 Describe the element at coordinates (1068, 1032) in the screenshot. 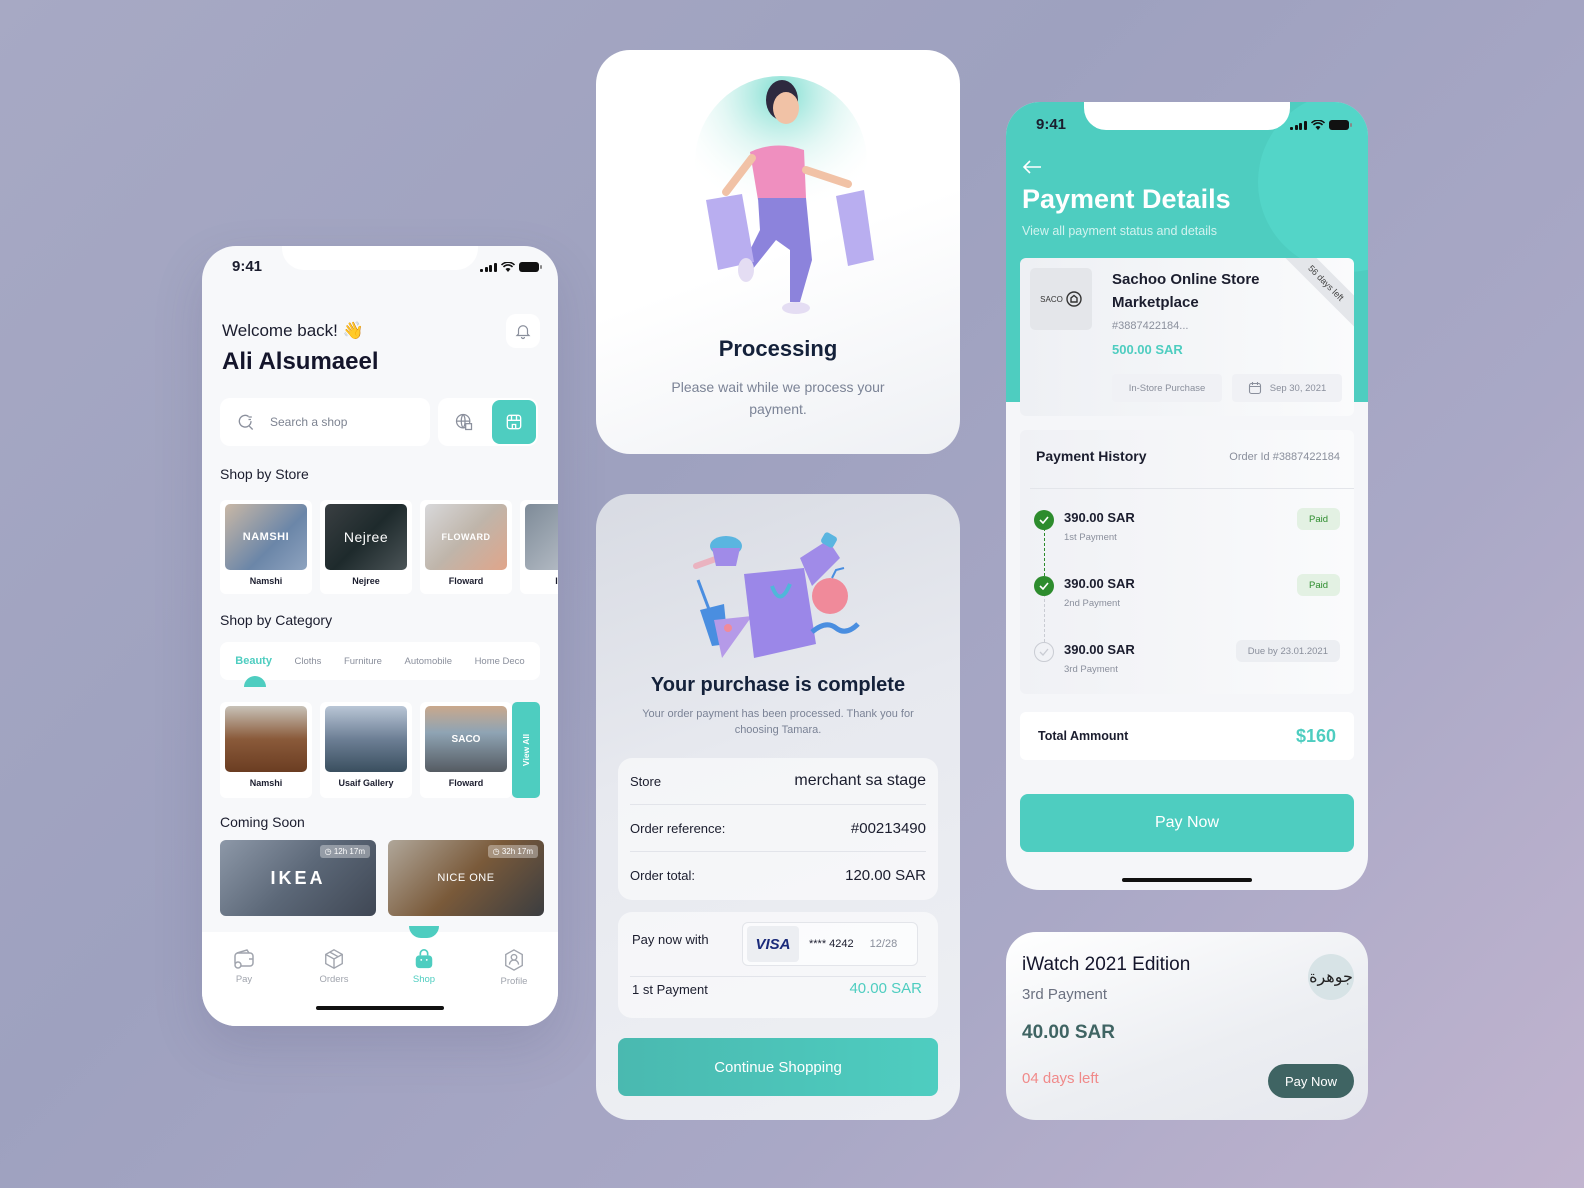

I see `installment-amount: 40.00 SAR` at that location.